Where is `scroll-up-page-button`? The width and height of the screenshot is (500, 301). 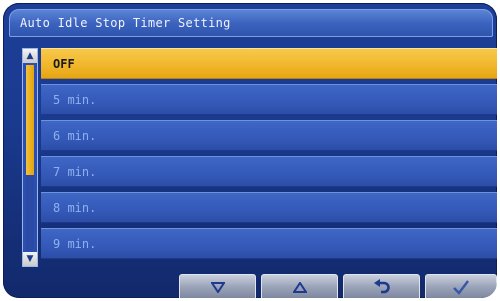
scroll-up-page-button is located at coordinates (299, 286).